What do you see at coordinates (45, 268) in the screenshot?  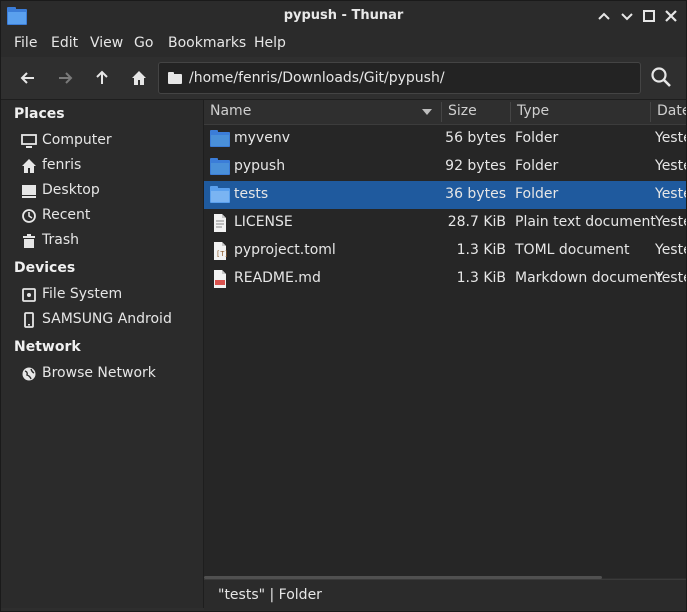 I see `devices-heading: Devices` at bounding box center [45, 268].